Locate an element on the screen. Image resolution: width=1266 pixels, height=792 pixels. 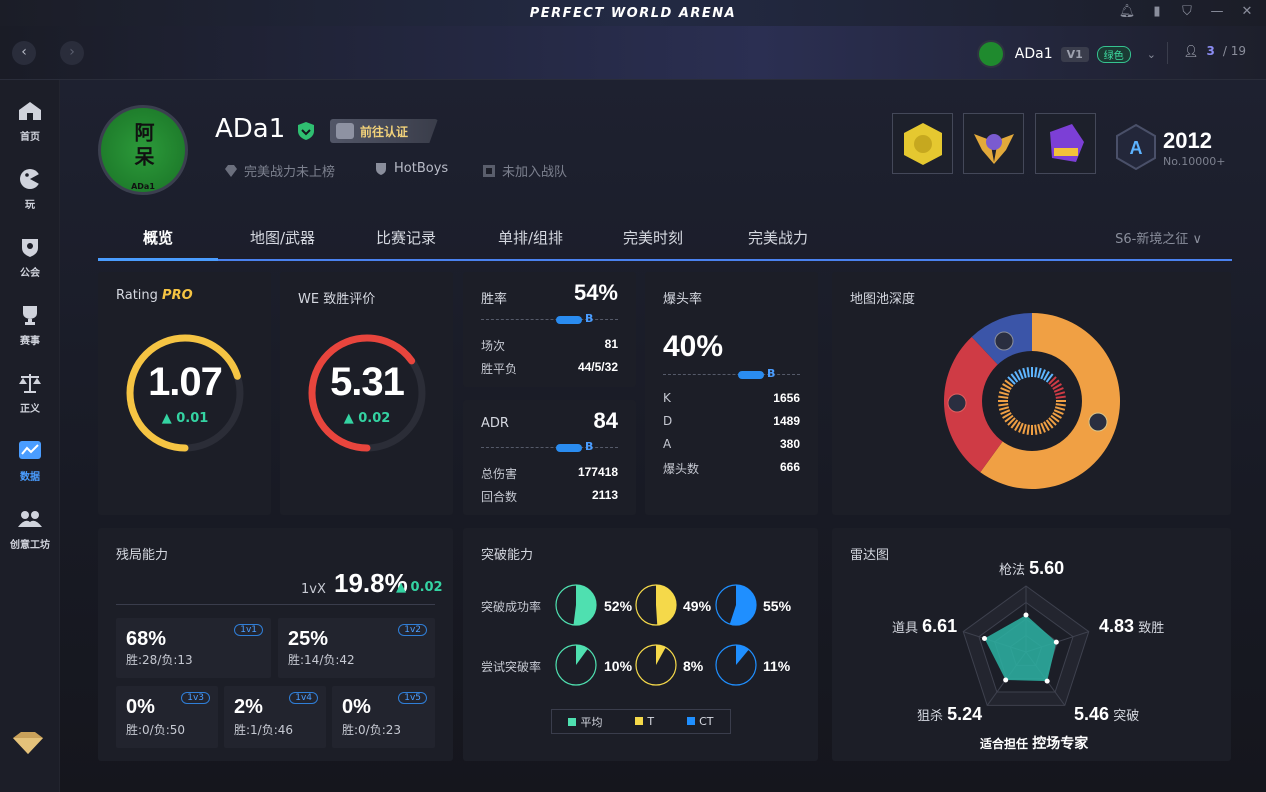
online-total: / 19 is located at coordinates (1234, 51).